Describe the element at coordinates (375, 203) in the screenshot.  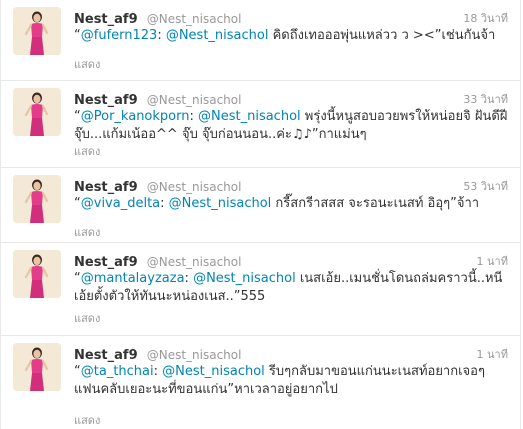
I see `tweet-body: กรี๊สกรีาสสส จะรอนะเนสท์ อิอุๆ”จ้าา` at that location.